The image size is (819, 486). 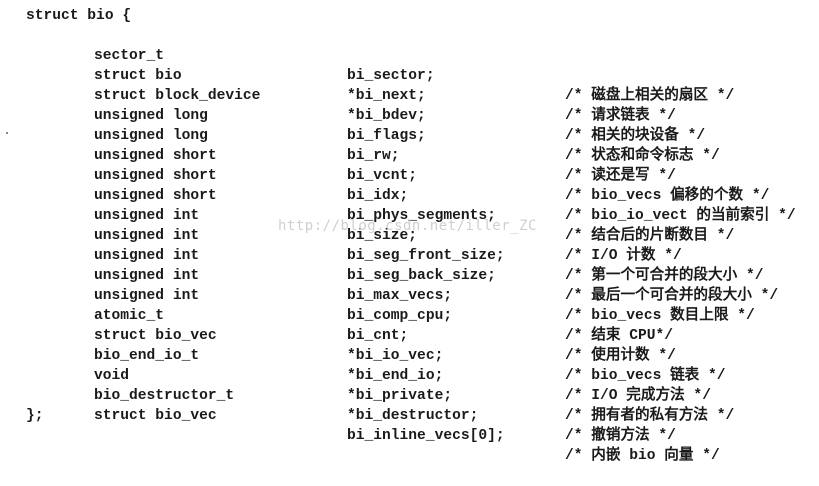 What do you see at coordinates (378, 336) in the screenshot?
I see `field-name: bi_cnt;` at bounding box center [378, 336].